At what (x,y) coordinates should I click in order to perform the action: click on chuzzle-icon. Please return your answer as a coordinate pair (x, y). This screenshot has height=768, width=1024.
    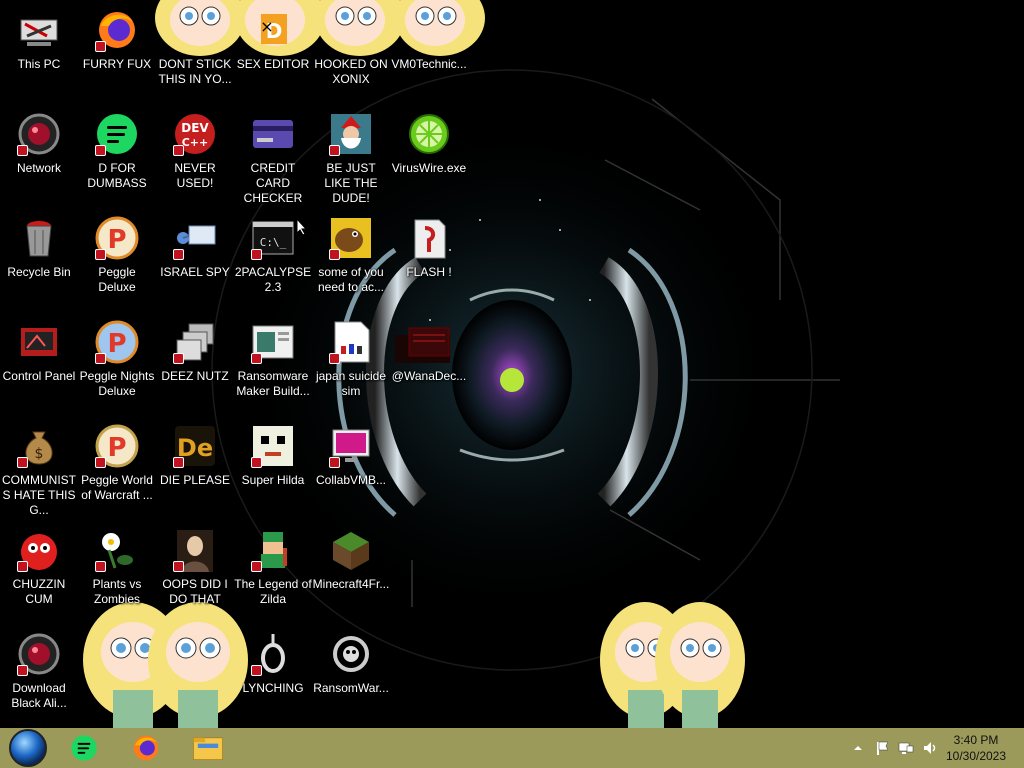
    Looking at the image, I should click on (39, 550).